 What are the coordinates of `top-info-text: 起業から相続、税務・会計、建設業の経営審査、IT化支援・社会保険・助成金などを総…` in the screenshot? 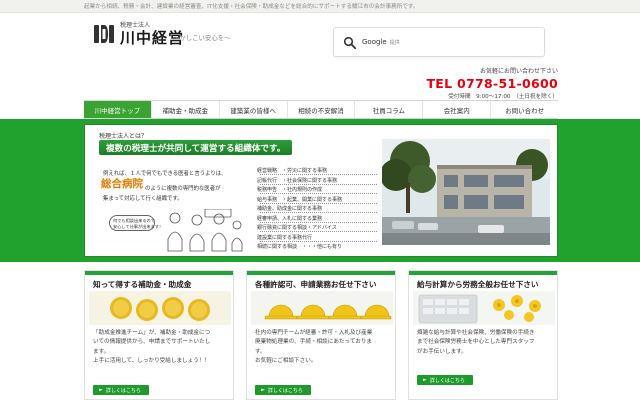 It's located at (251, 7).